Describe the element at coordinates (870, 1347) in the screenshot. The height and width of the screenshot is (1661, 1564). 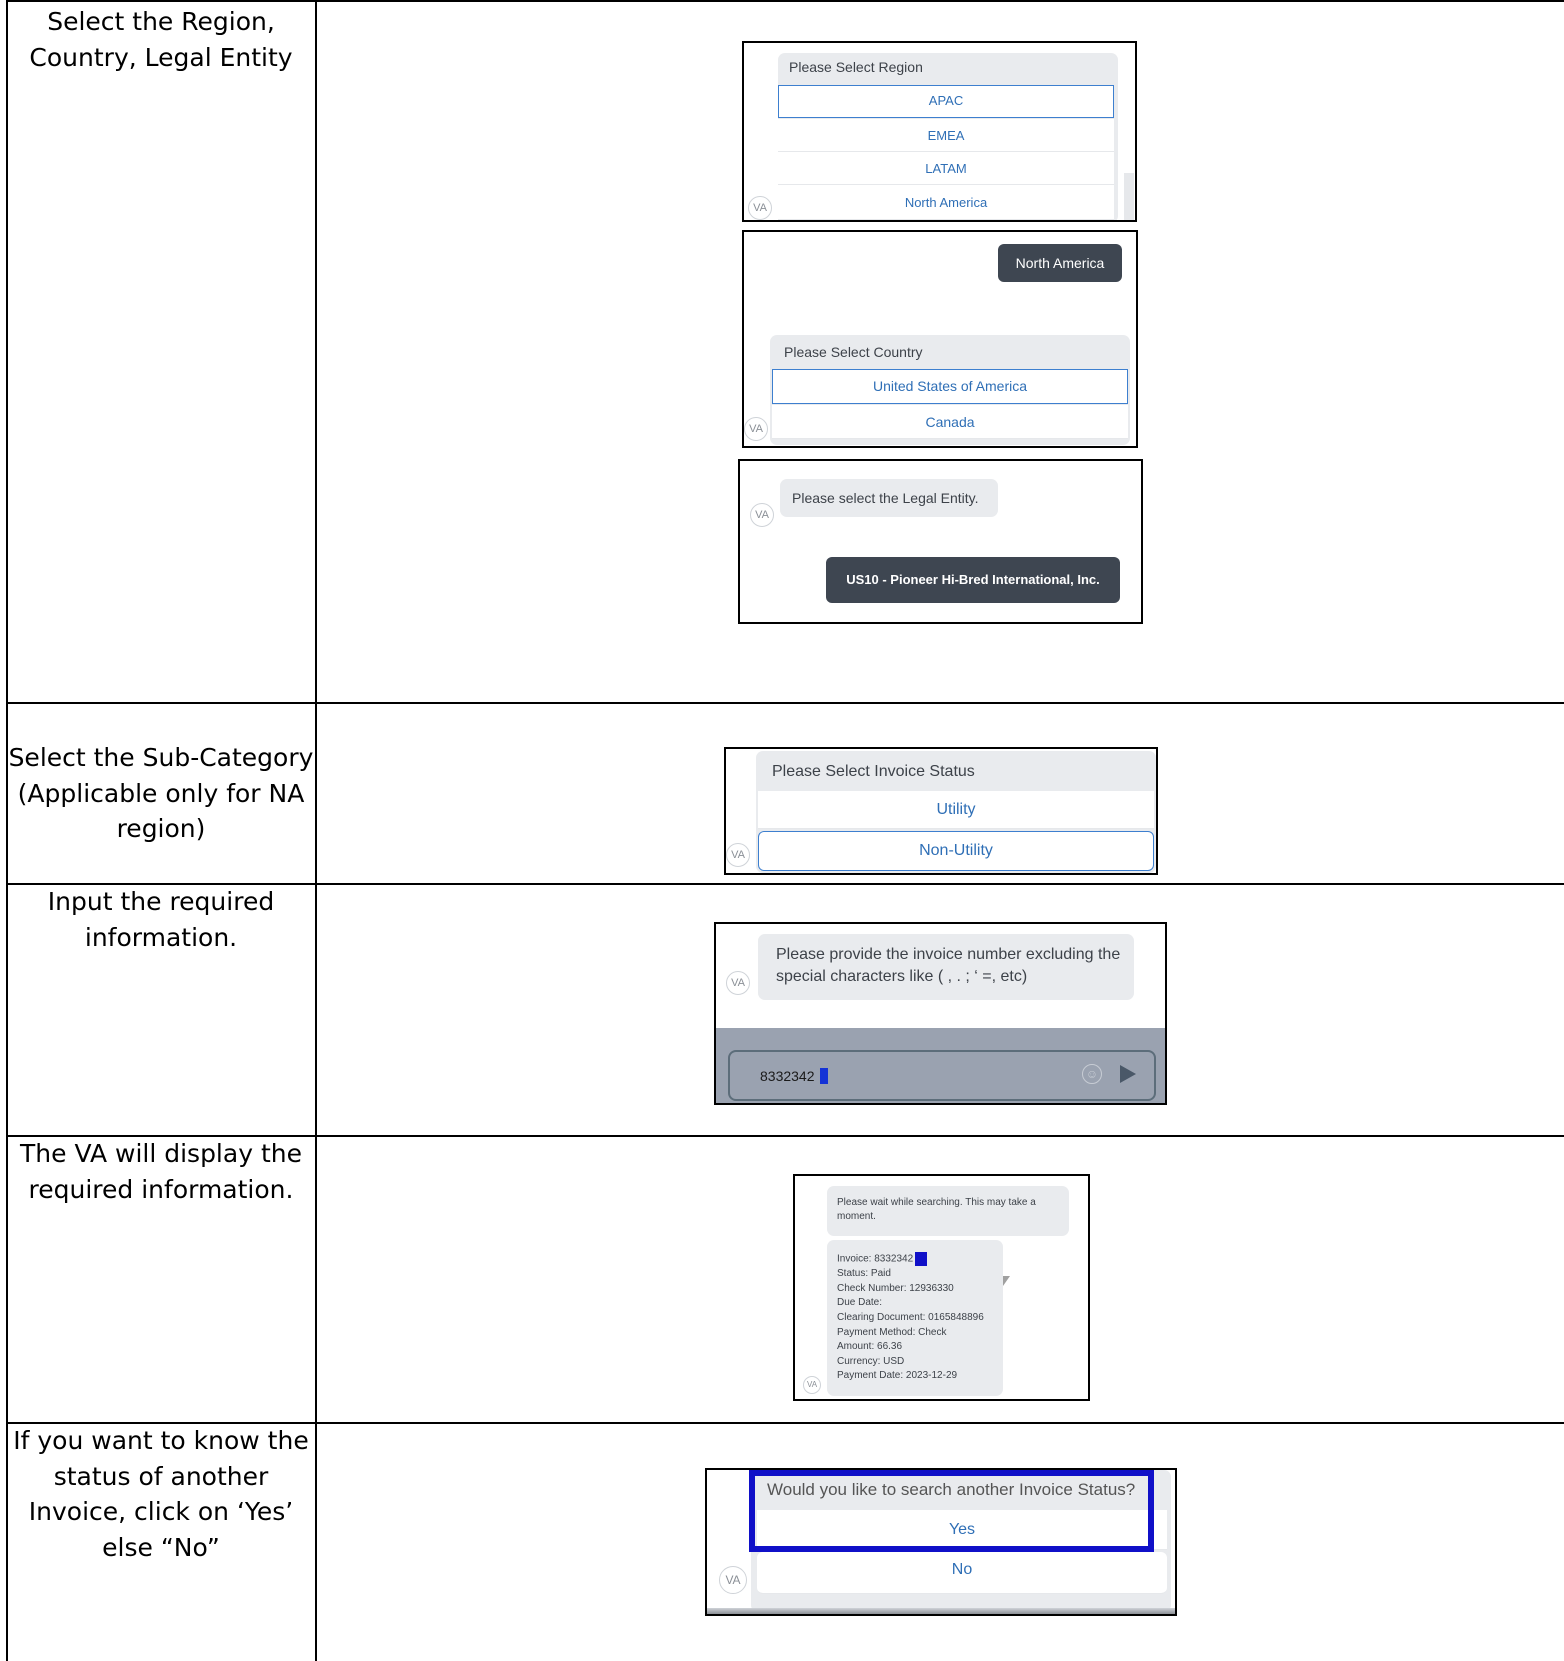
I see `result-line-amount: Amount: 66.36` at that location.